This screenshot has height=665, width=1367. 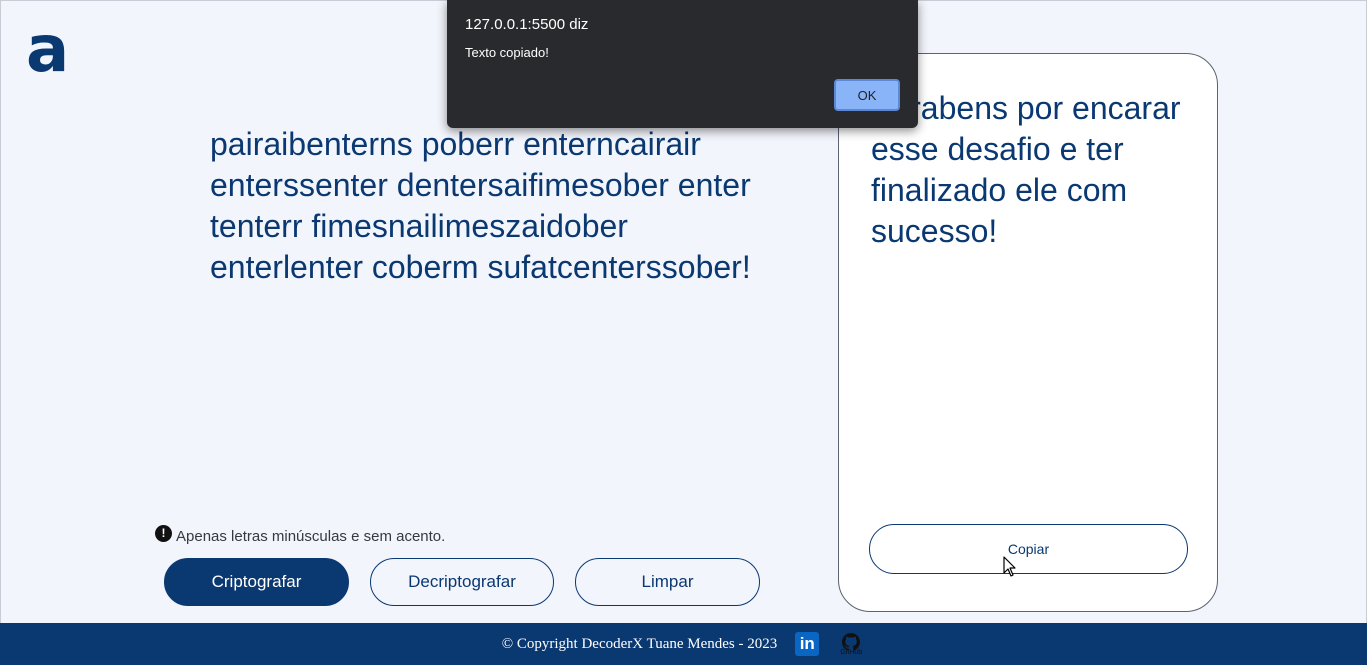 What do you see at coordinates (1028, 549) in the screenshot?
I see `copy-button: Copiar` at bounding box center [1028, 549].